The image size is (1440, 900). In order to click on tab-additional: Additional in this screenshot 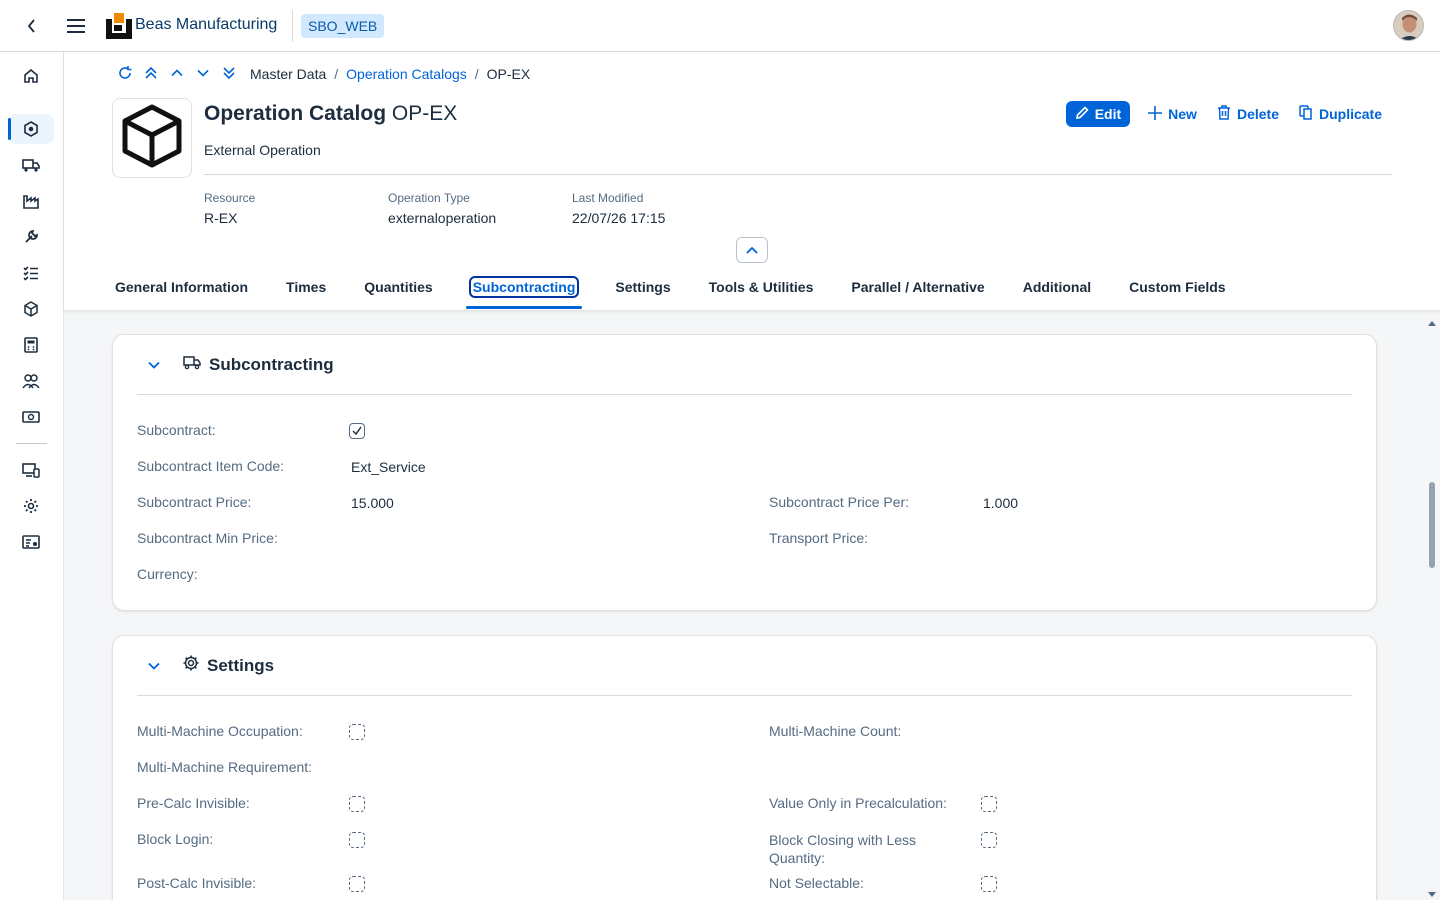, I will do `click(1057, 292)`.